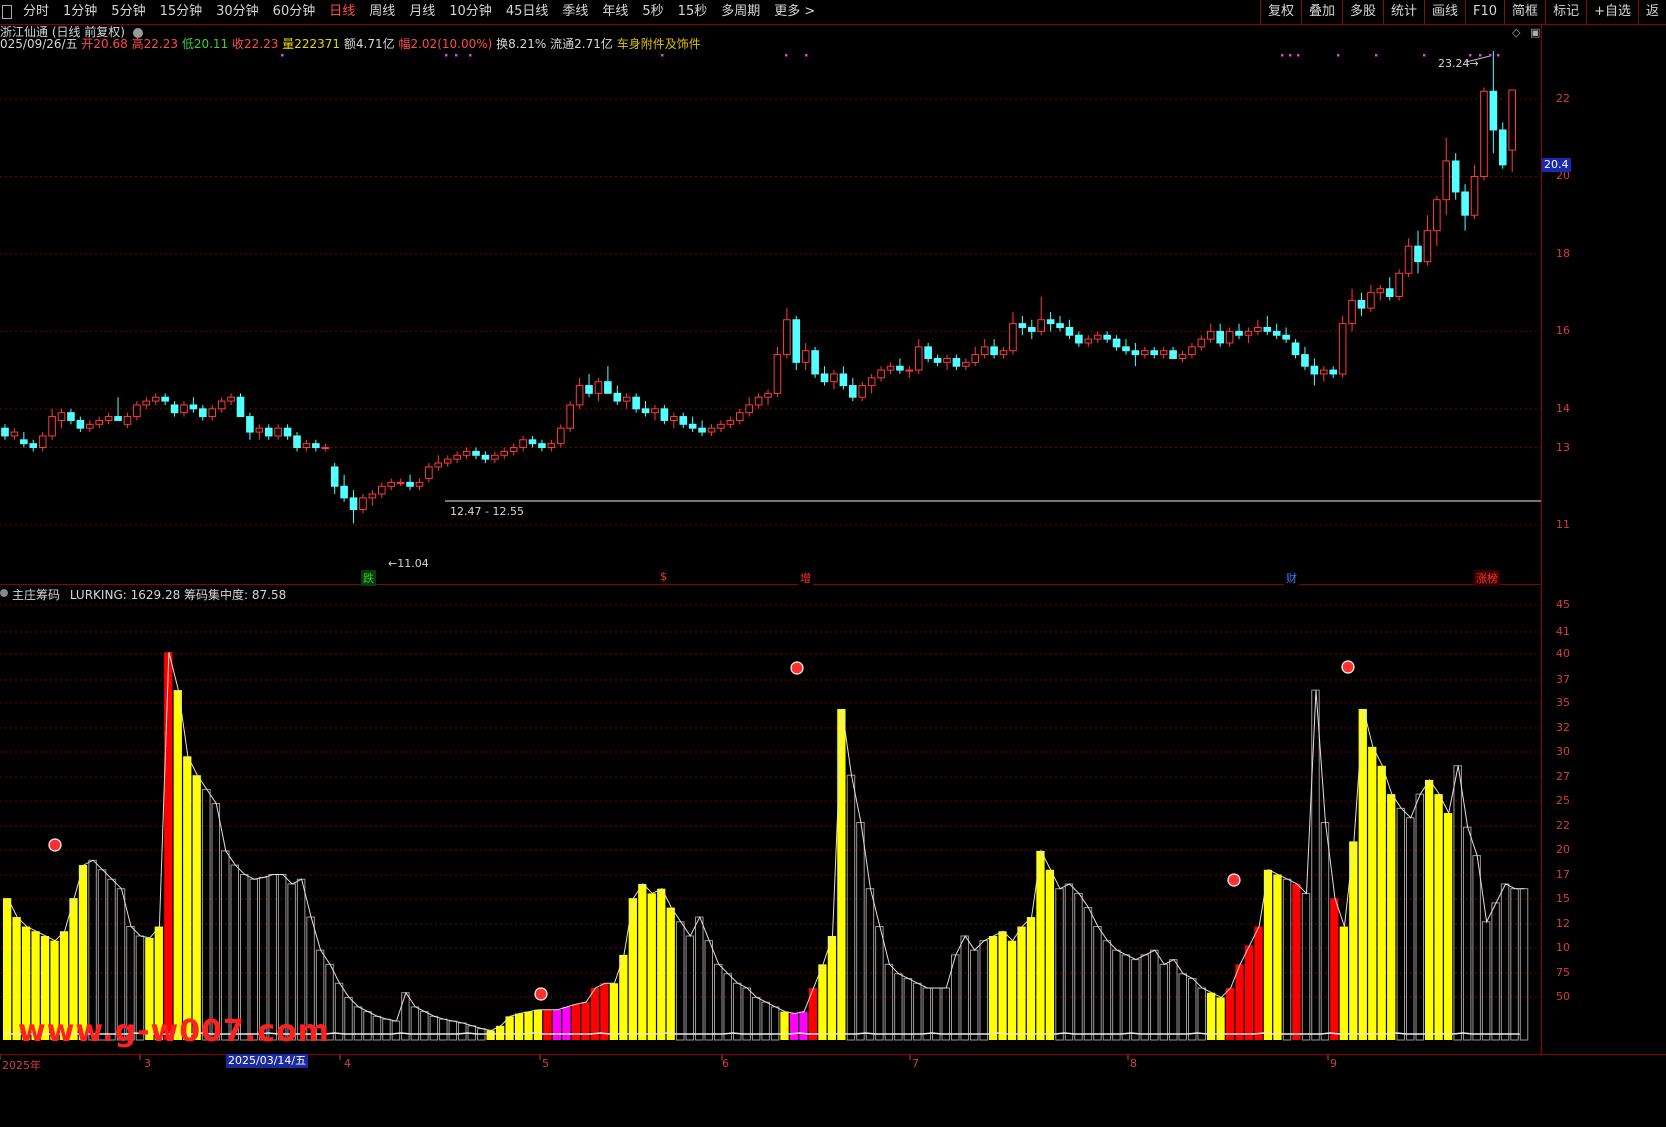  Describe the element at coordinates (347, 1063) in the screenshot. I see `date-tick-label: 4` at that location.